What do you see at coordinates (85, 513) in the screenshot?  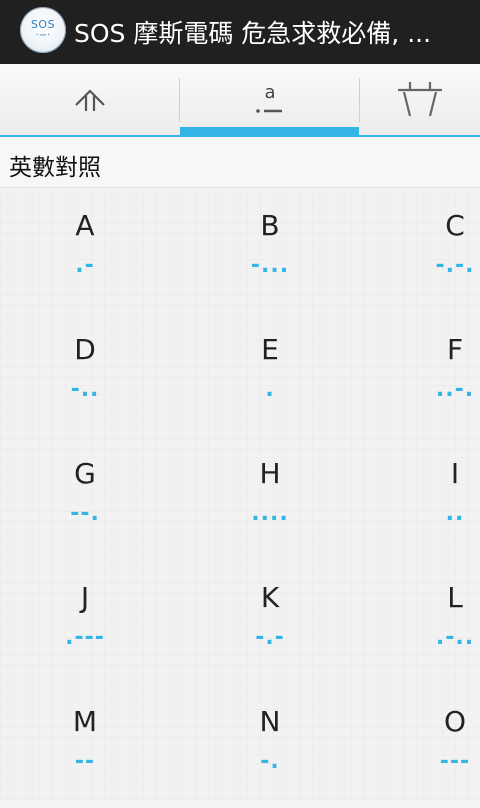 I see `morse-code: --.` at bounding box center [85, 513].